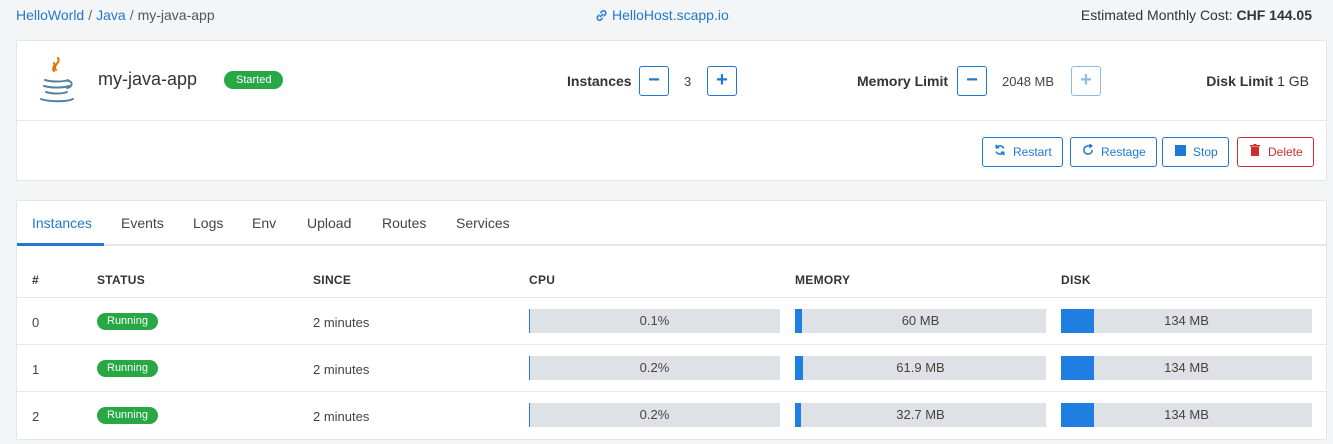  I want to click on tab-services: Services, so click(483, 223).